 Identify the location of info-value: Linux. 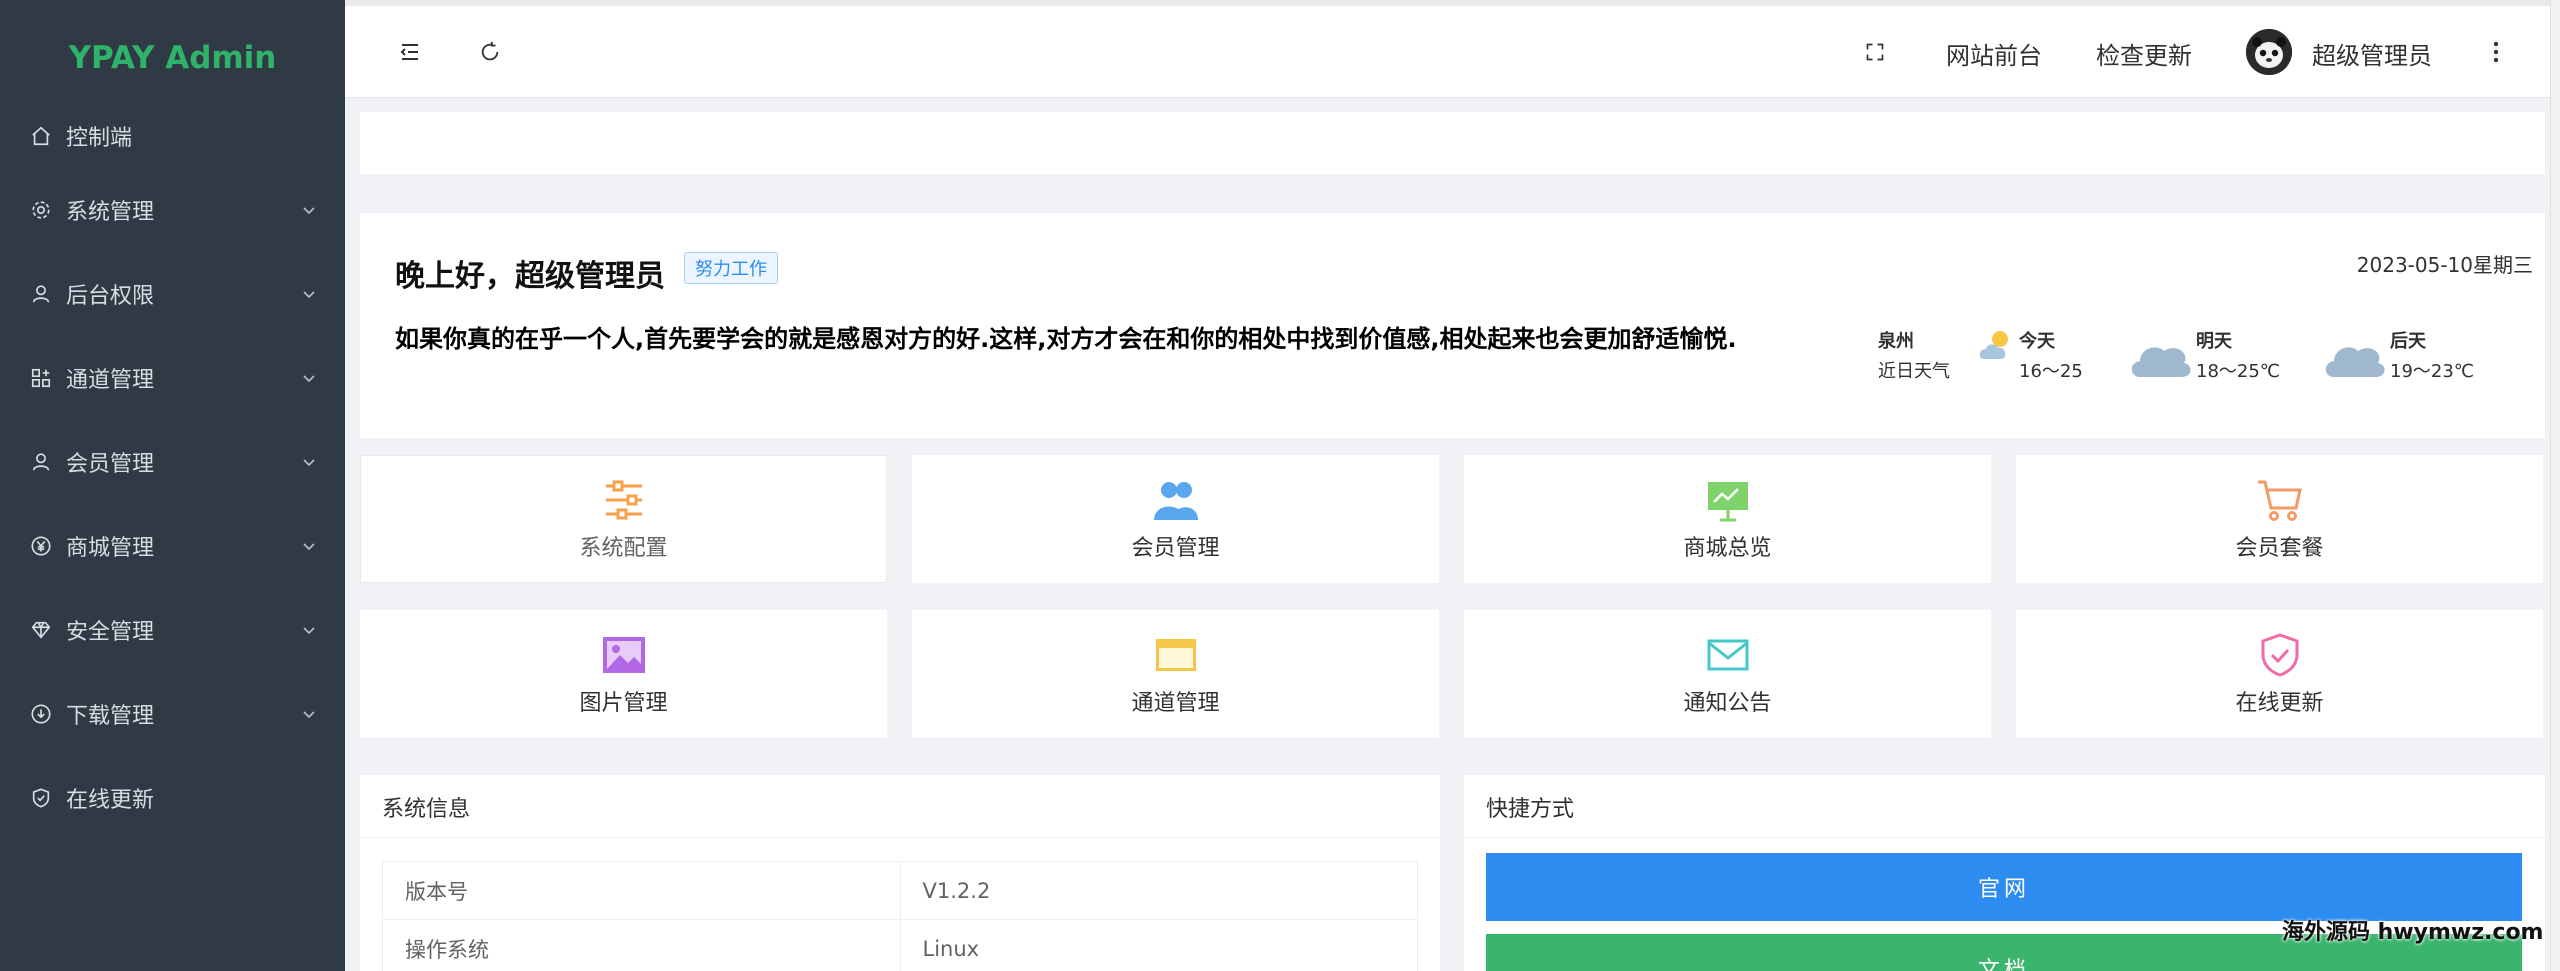
(1158, 945).